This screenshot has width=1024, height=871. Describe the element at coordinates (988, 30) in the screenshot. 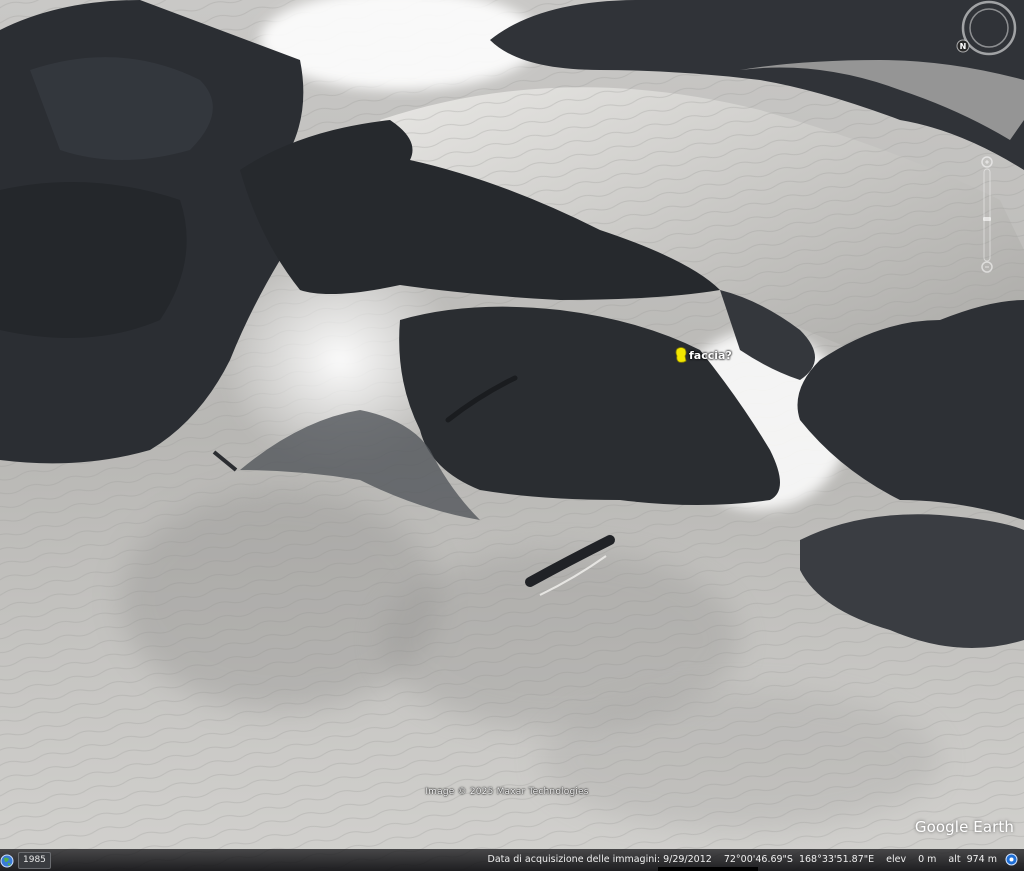

I see `compass-icon: N` at that location.